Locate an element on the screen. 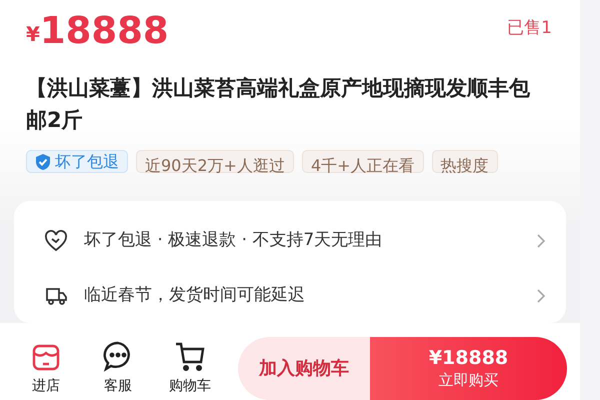 The width and height of the screenshot is (600, 400). shield-check-icon is located at coordinates (43, 161).